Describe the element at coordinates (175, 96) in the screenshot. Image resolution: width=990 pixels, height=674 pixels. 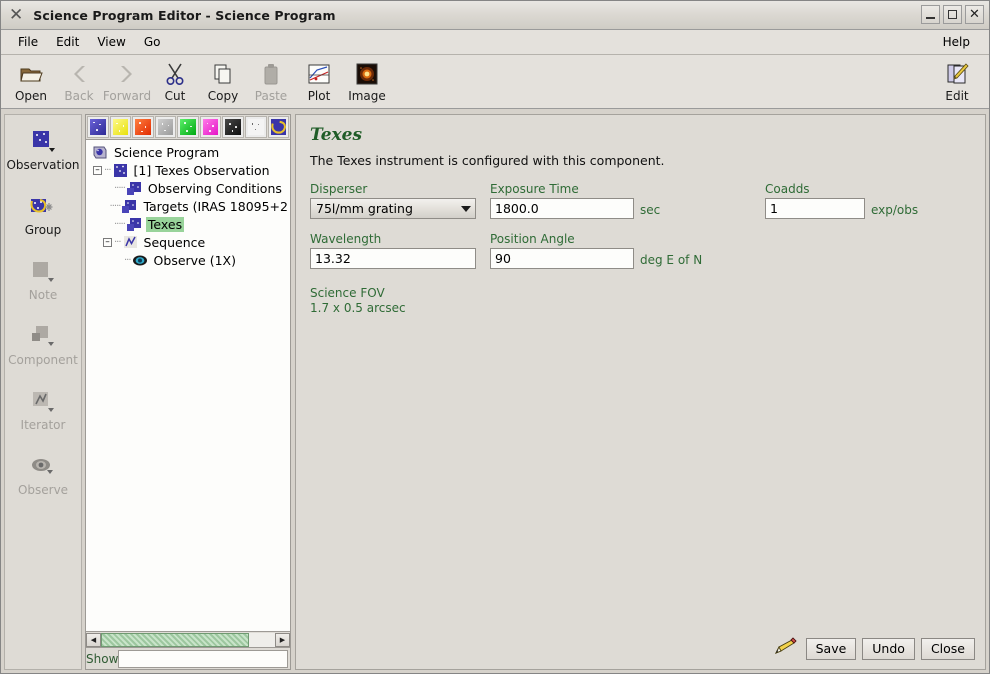
I see `toolbar-cut-label: Cut` at that location.